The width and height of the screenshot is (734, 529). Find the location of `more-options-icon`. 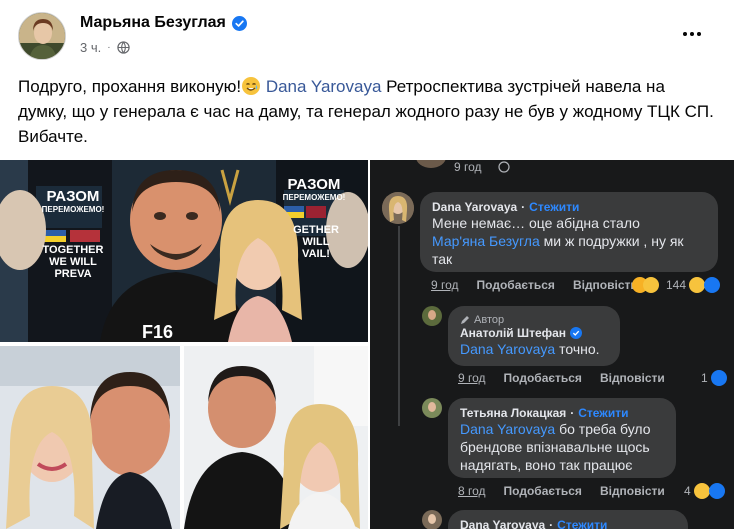

more-options-icon is located at coordinates (692, 34).